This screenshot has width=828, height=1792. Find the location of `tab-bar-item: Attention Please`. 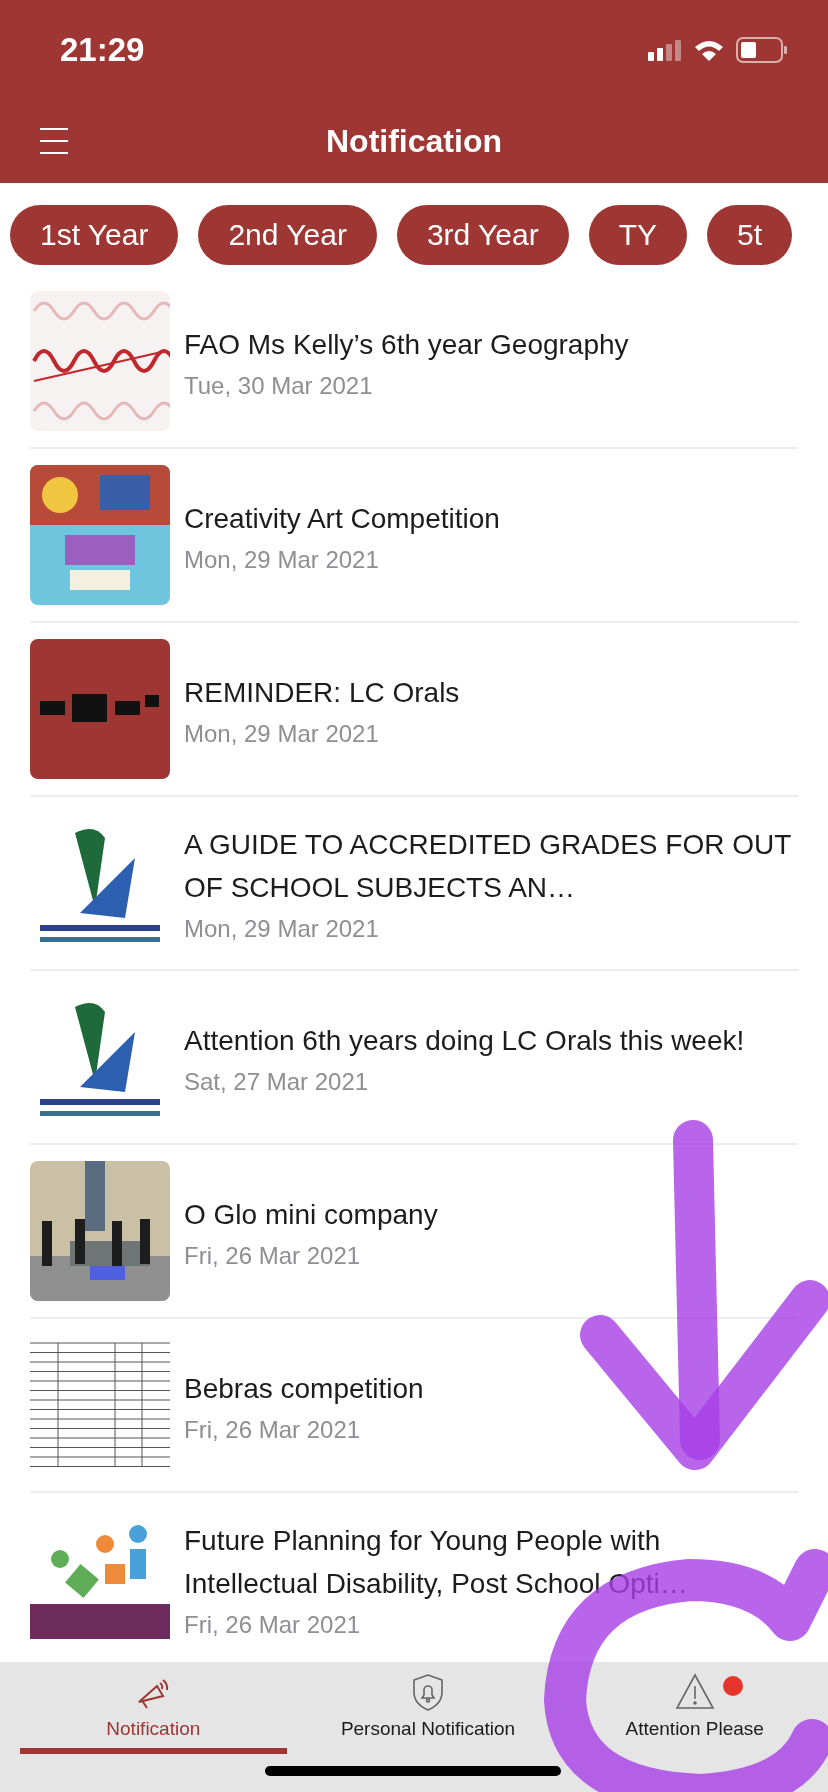

tab-bar-item: Attention Please is located at coordinates (694, 1710).